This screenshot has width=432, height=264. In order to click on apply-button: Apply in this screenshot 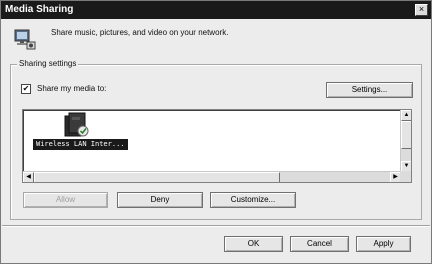, I will do `click(383, 244)`.